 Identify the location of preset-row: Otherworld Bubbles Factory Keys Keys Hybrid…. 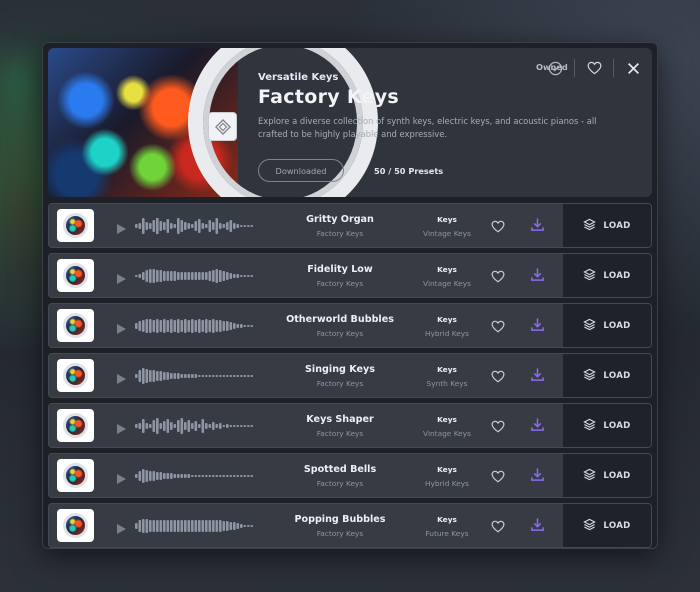
(350, 325).